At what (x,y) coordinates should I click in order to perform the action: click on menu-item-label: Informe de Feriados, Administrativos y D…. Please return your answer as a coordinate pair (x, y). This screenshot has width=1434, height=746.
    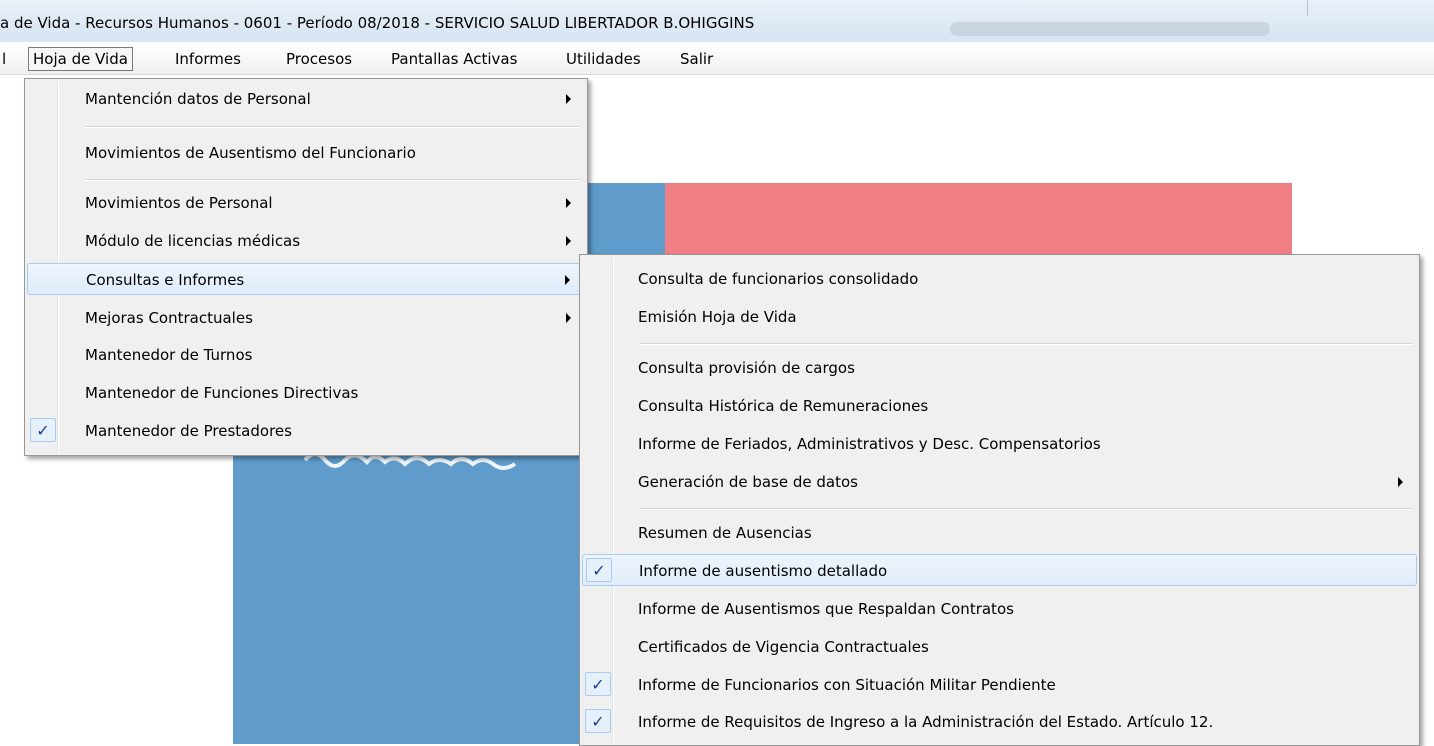
    Looking at the image, I should click on (869, 444).